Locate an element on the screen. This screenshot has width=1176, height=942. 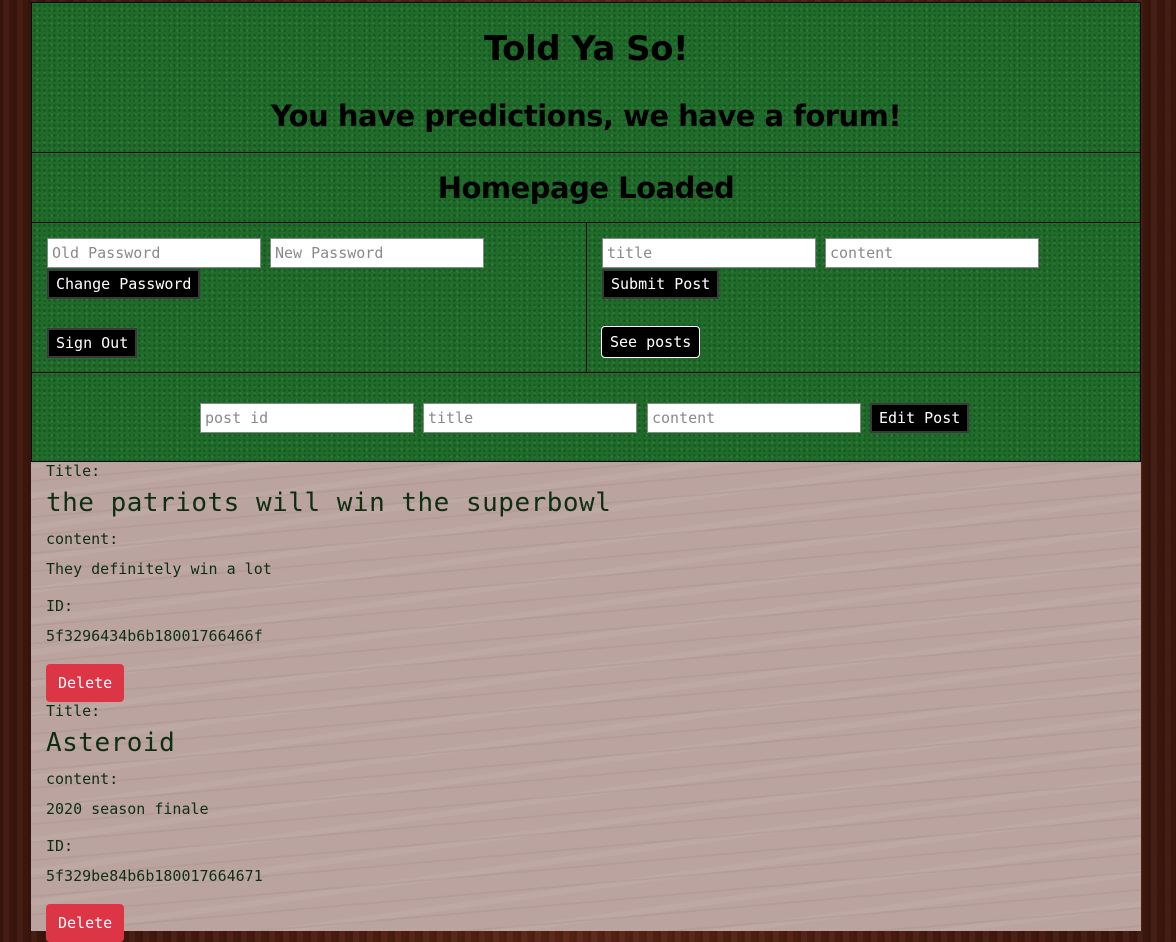
post-content-input is located at coordinates (932, 253).